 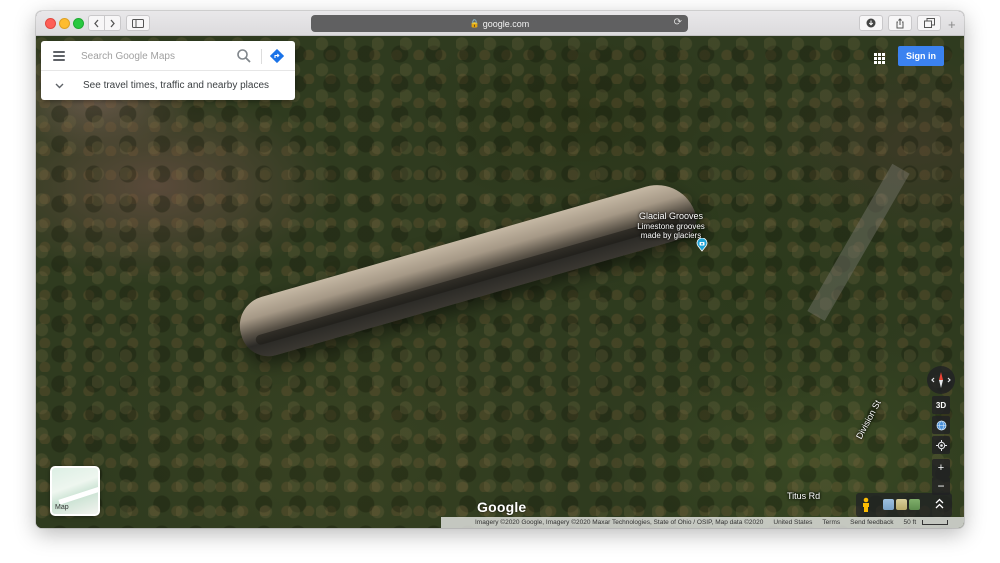 What do you see at coordinates (59, 56) in the screenshot?
I see `hamburger-menu-icon` at bounding box center [59, 56].